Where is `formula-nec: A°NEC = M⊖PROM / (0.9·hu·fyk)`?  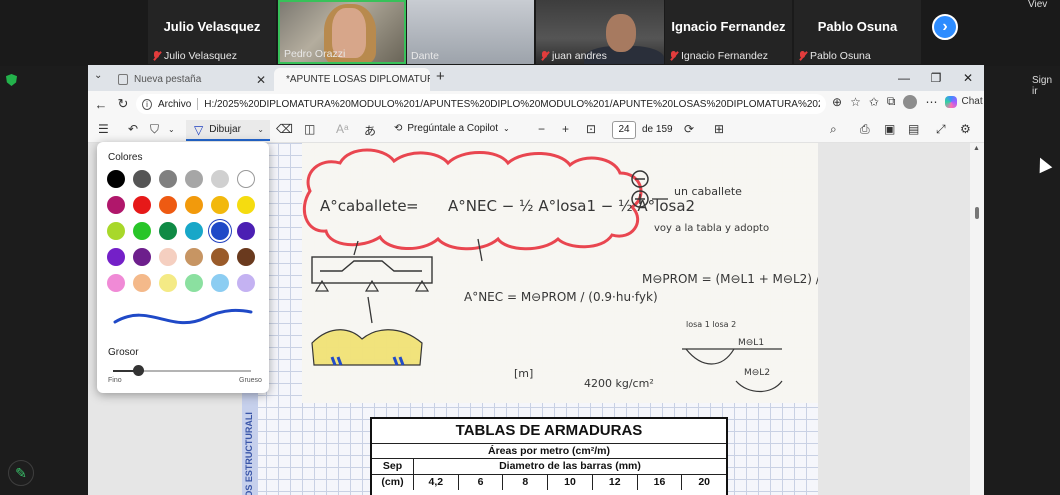 formula-nec: A°NEC = M⊖PROM / (0.9·hu·fyk) is located at coordinates (561, 297).